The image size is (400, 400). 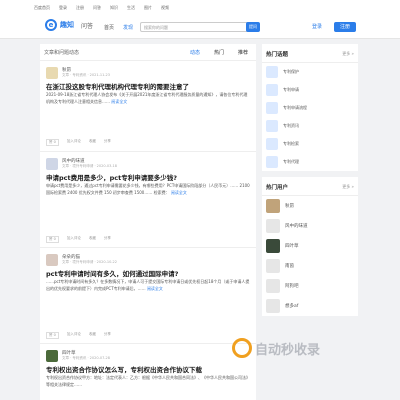 I want to click on post-title: 申请pct费用是多少，pct专利申请要多少钱?, so click(x=148, y=177).